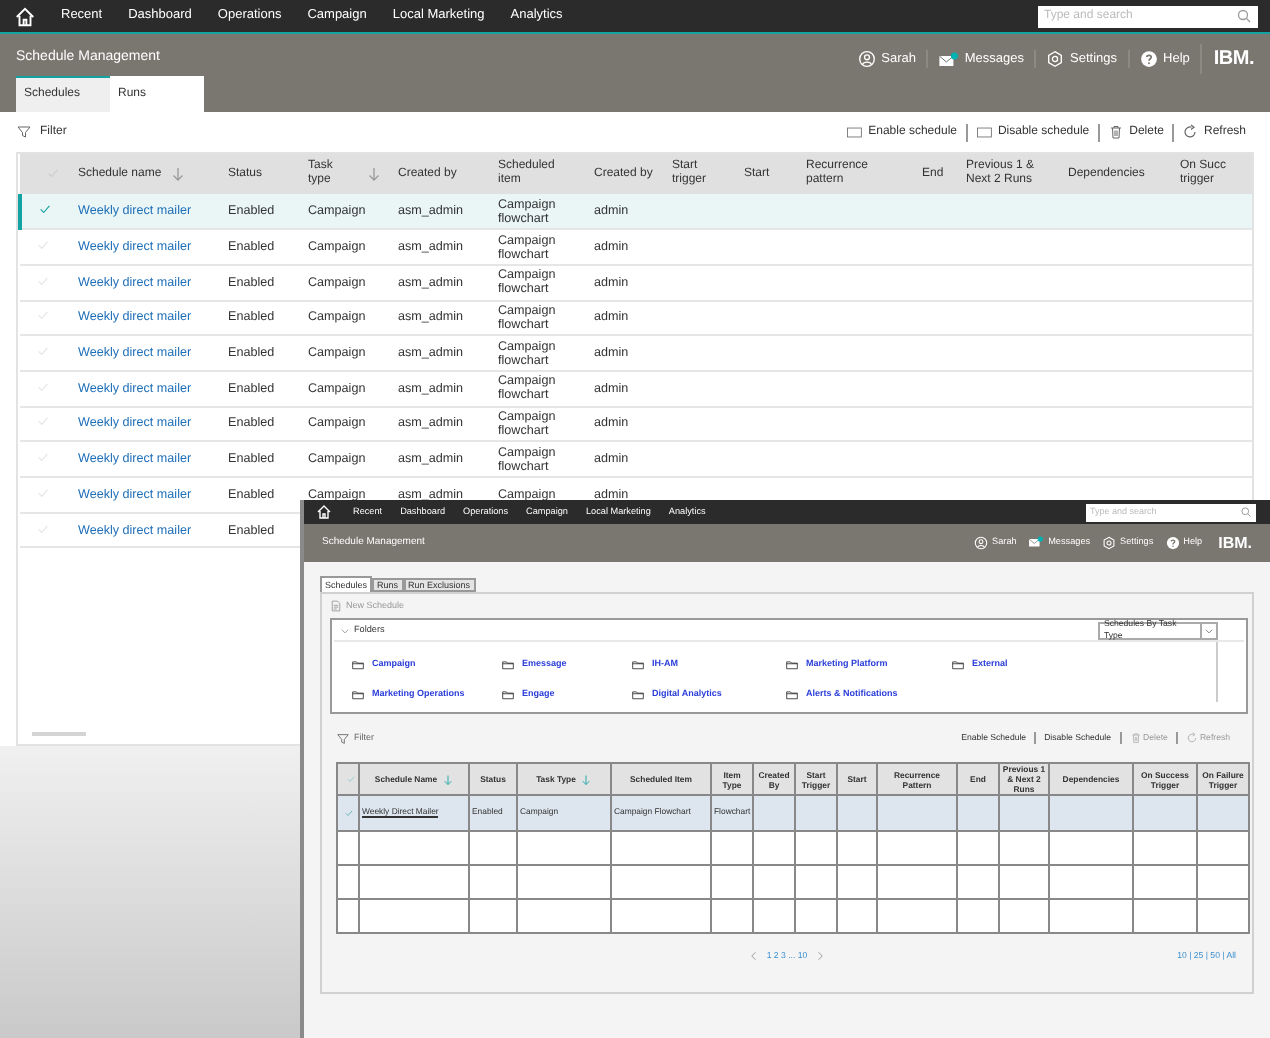 This screenshot has height=1038, width=1270. Describe the element at coordinates (59, 734) in the screenshot. I see `scrollbar-thumb` at that location.